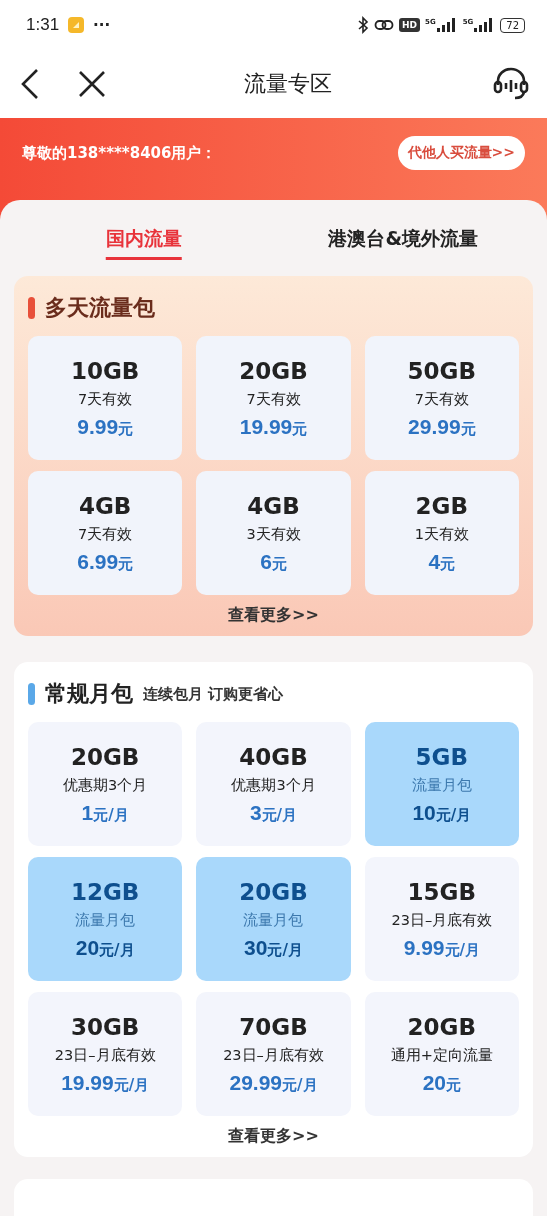 This screenshot has height=1216, width=547. What do you see at coordinates (287, 84) in the screenshot?
I see `page-title: 流量专区` at bounding box center [287, 84].